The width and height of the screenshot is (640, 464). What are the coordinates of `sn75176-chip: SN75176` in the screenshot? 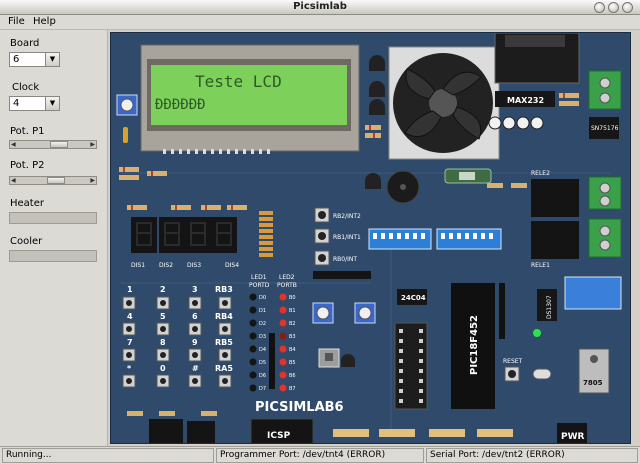 It's located at (604, 128).